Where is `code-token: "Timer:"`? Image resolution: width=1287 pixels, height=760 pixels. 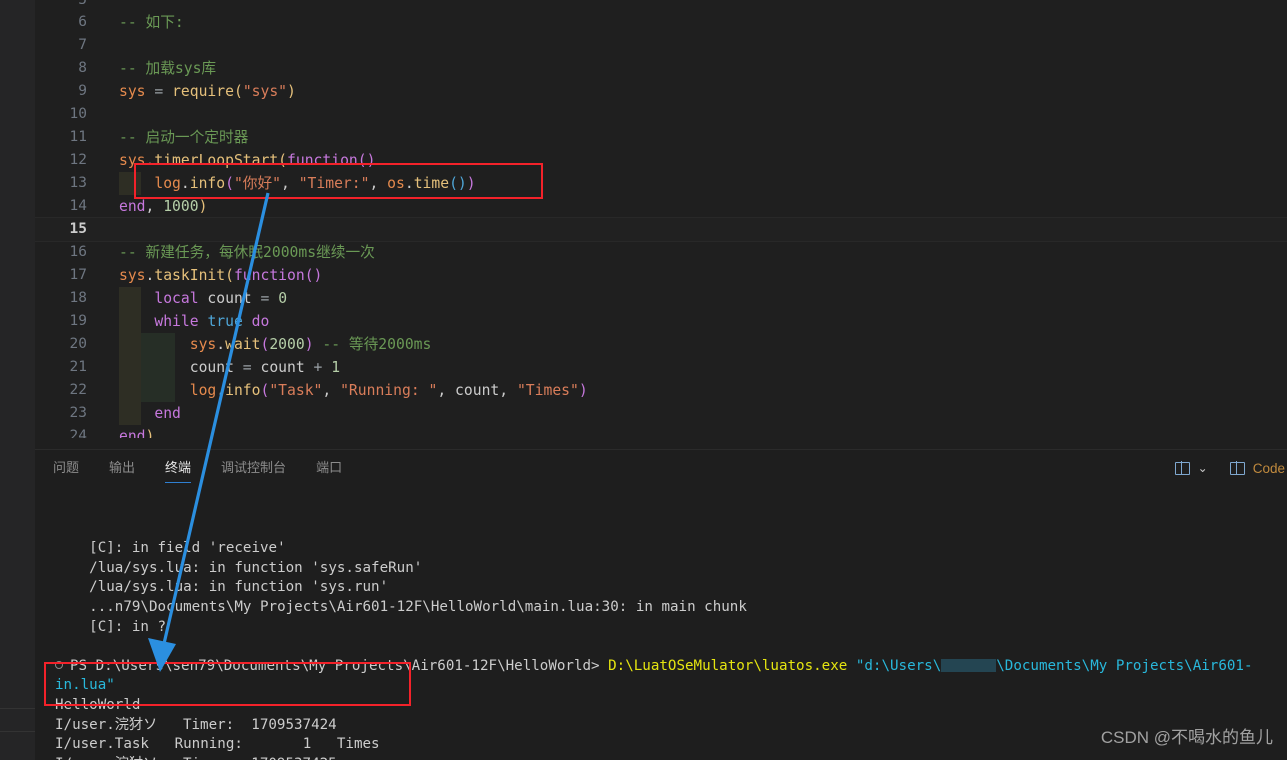 code-token: "Timer:" is located at coordinates (334, 183).